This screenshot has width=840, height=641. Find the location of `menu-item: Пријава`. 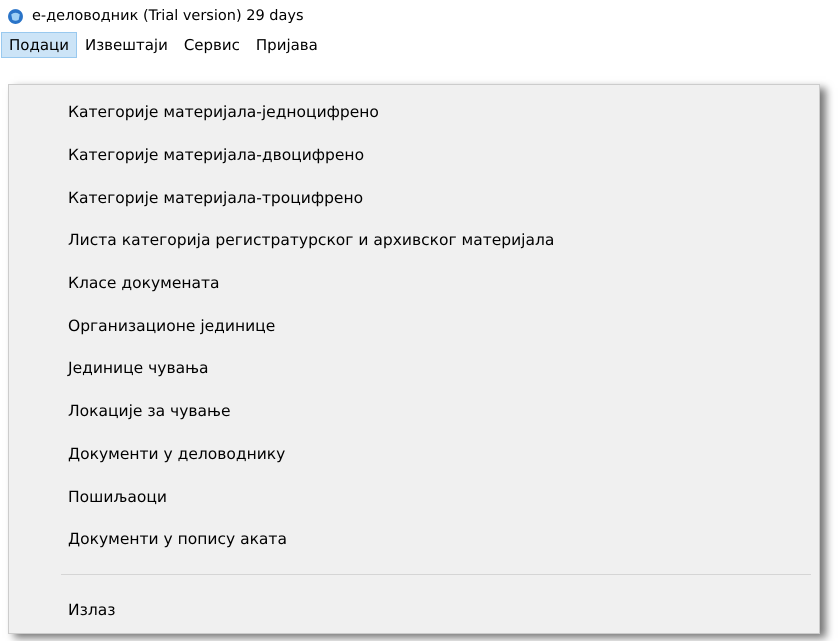

menu-item: Пријава is located at coordinates (287, 45).